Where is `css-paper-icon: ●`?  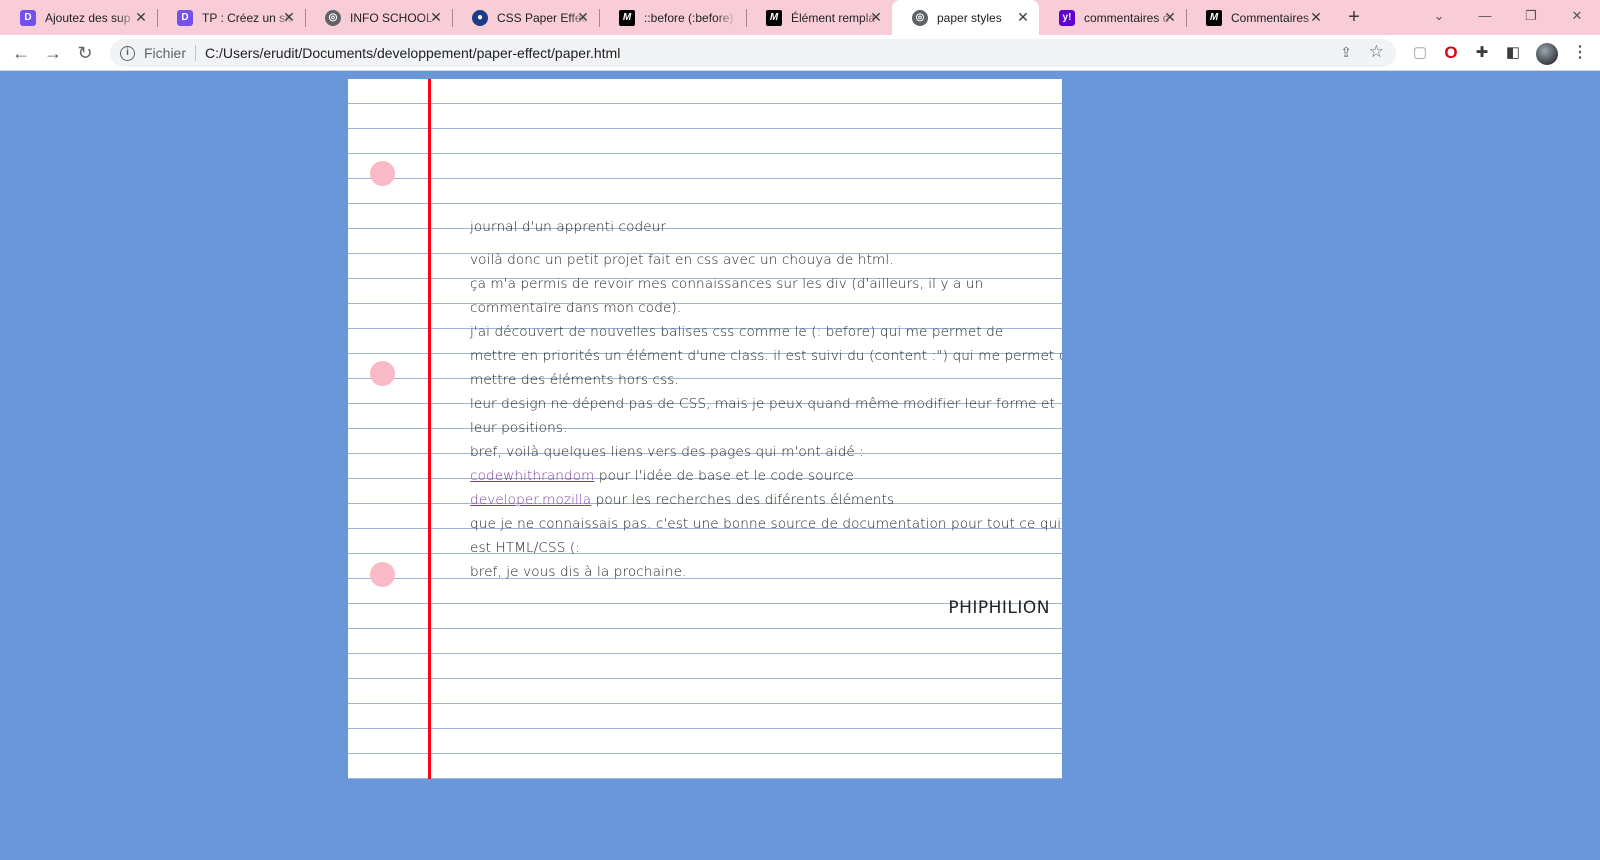 css-paper-icon: ● is located at coordinates (480, 17).